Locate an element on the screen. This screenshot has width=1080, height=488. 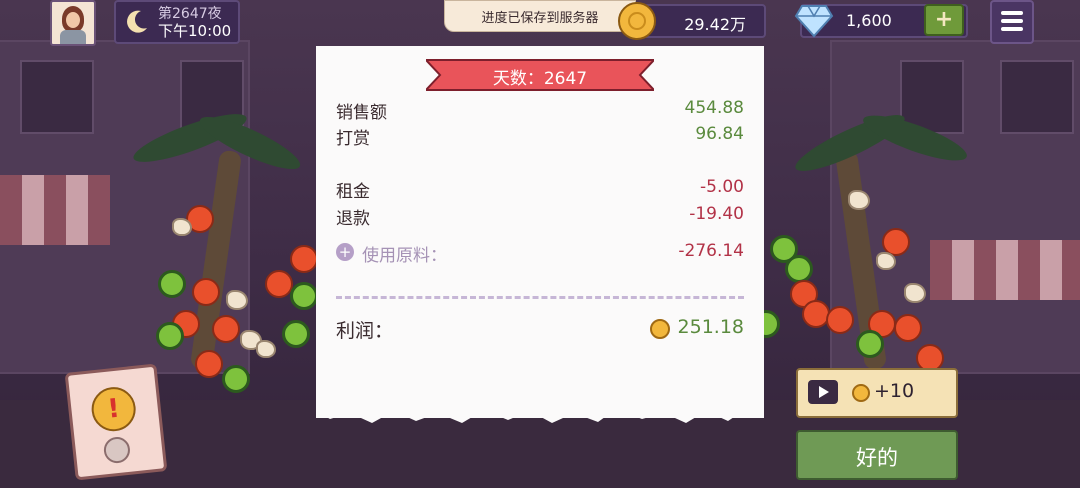
avatar-body is located at coordinates (73, 37).